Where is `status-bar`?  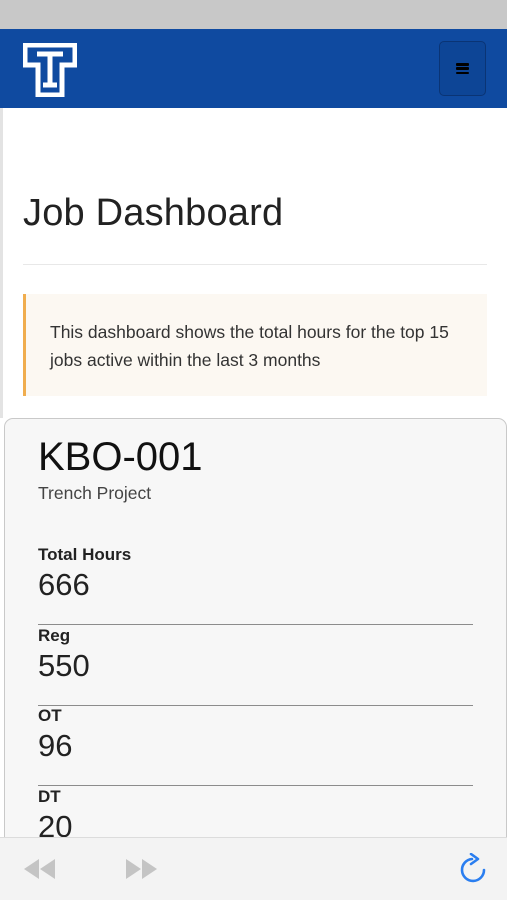
status-bar is located at coordinates (253, 14).